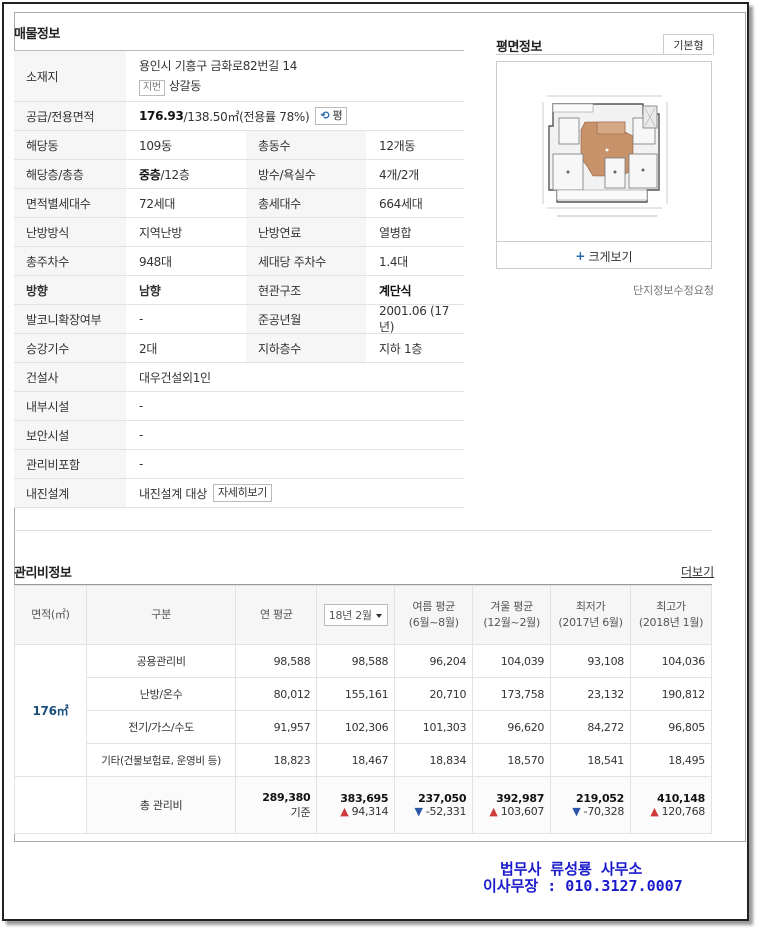 This screenshot has height=931, width=759. I want to click on fuel-value: 열병합, so click(395, 232).